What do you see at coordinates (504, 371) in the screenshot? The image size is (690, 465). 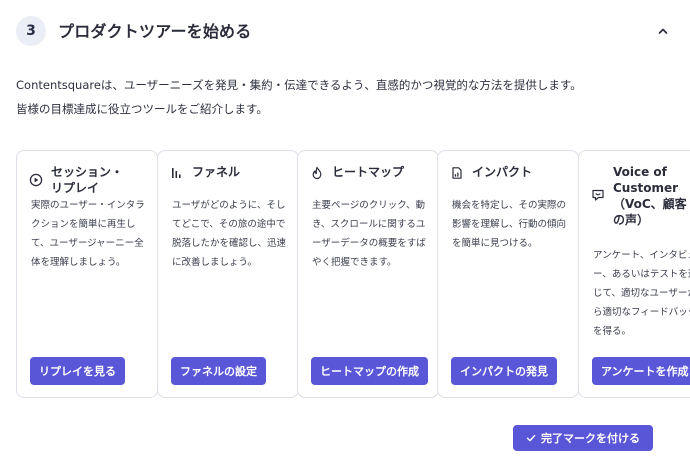 I see `discover-impact-button: インパクトの発見` at bounding box center [504, 371].